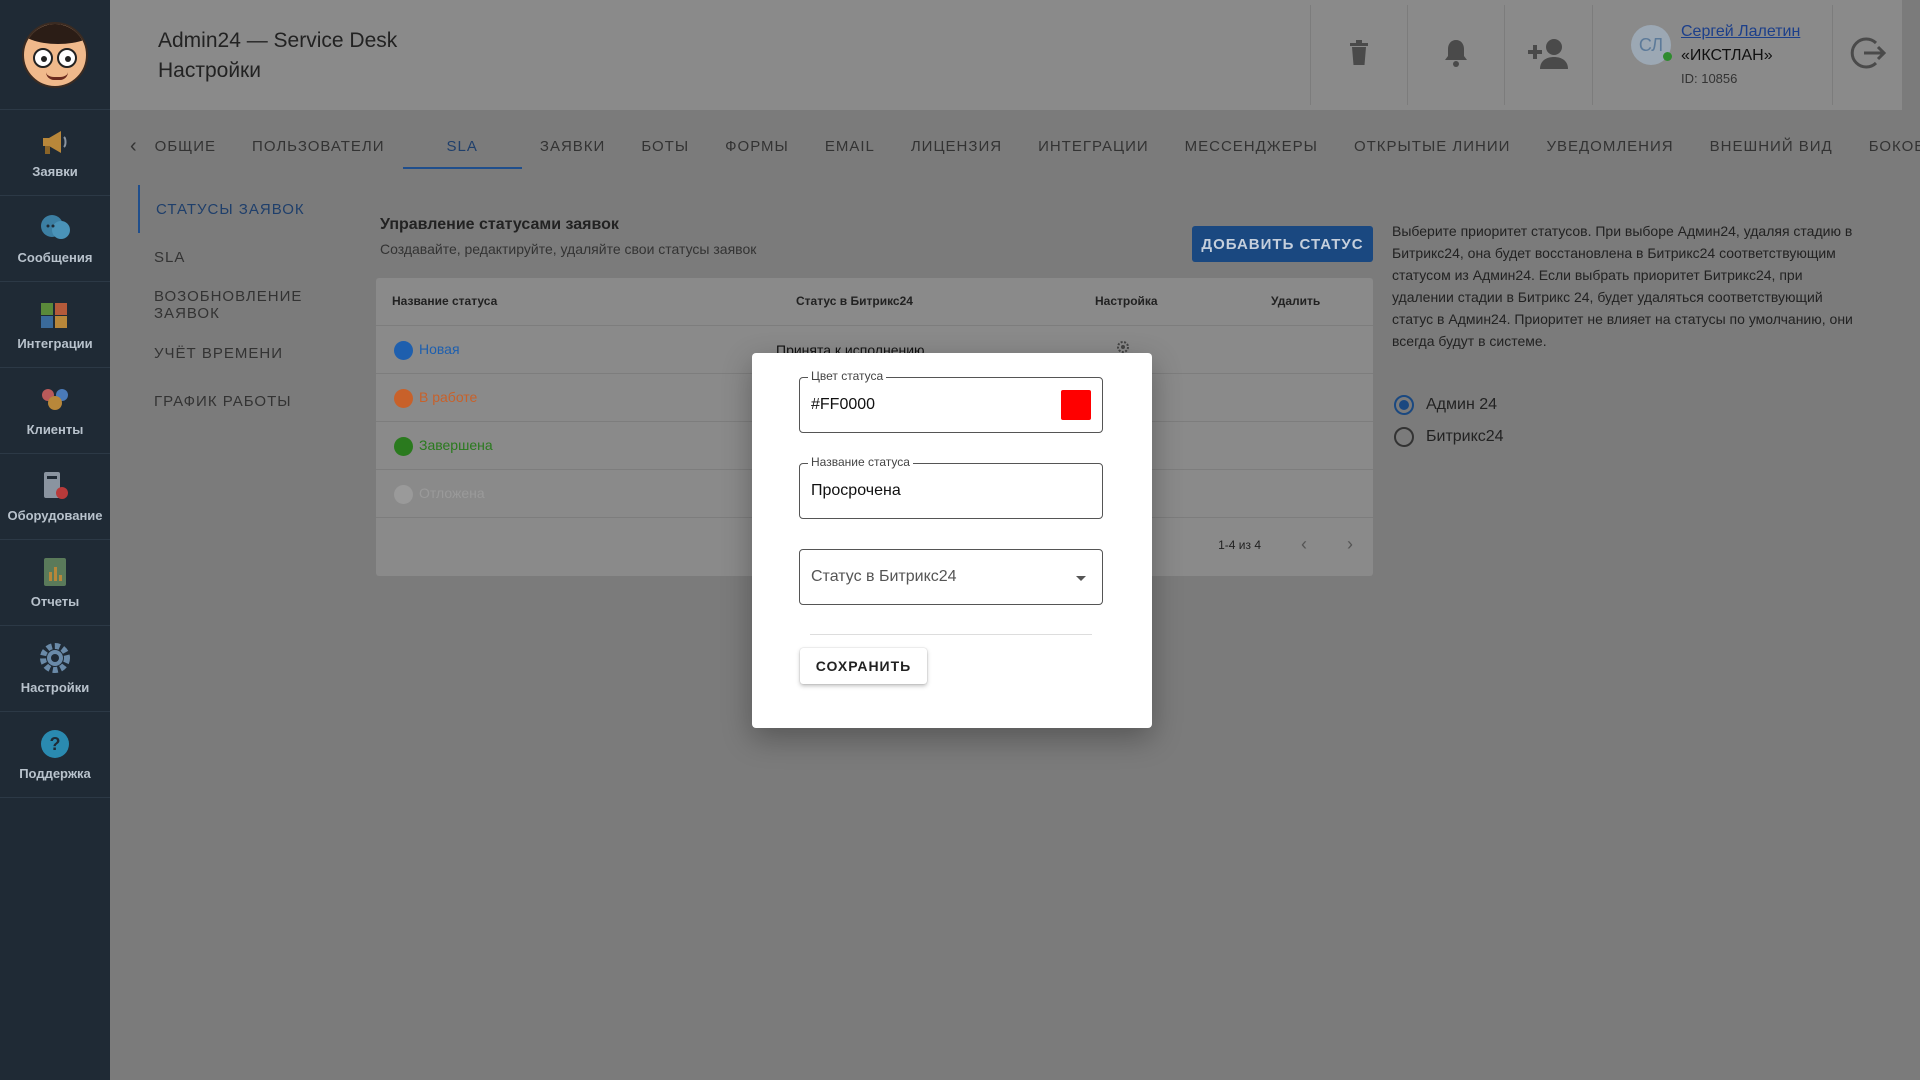  I want to click on divider, so click(951, 634).